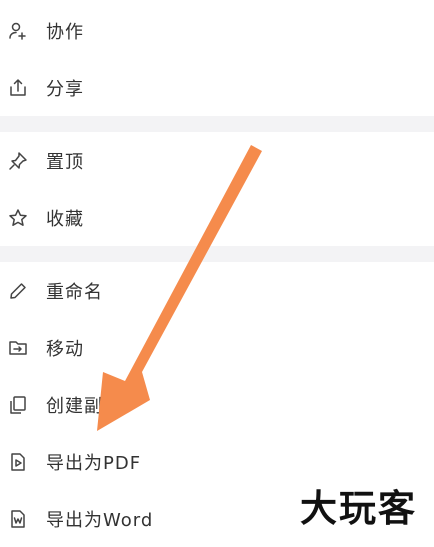  What do you see at coordinates (65, 32) in the screenshot?
I see `menu-item-label: 协作` at bounding box center [65, 32].